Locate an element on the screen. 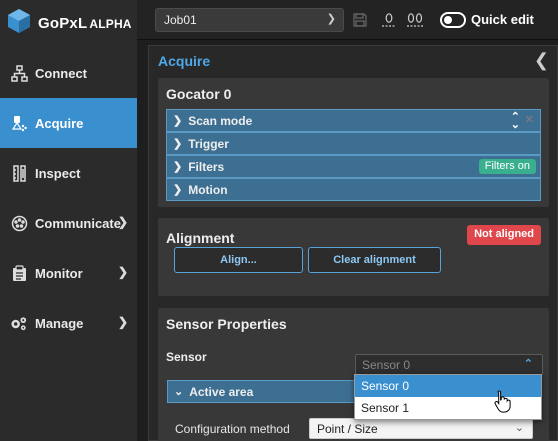 The height and width of the screenshot is (441, 558). inspect-icon is located at coordinates (19, 173).